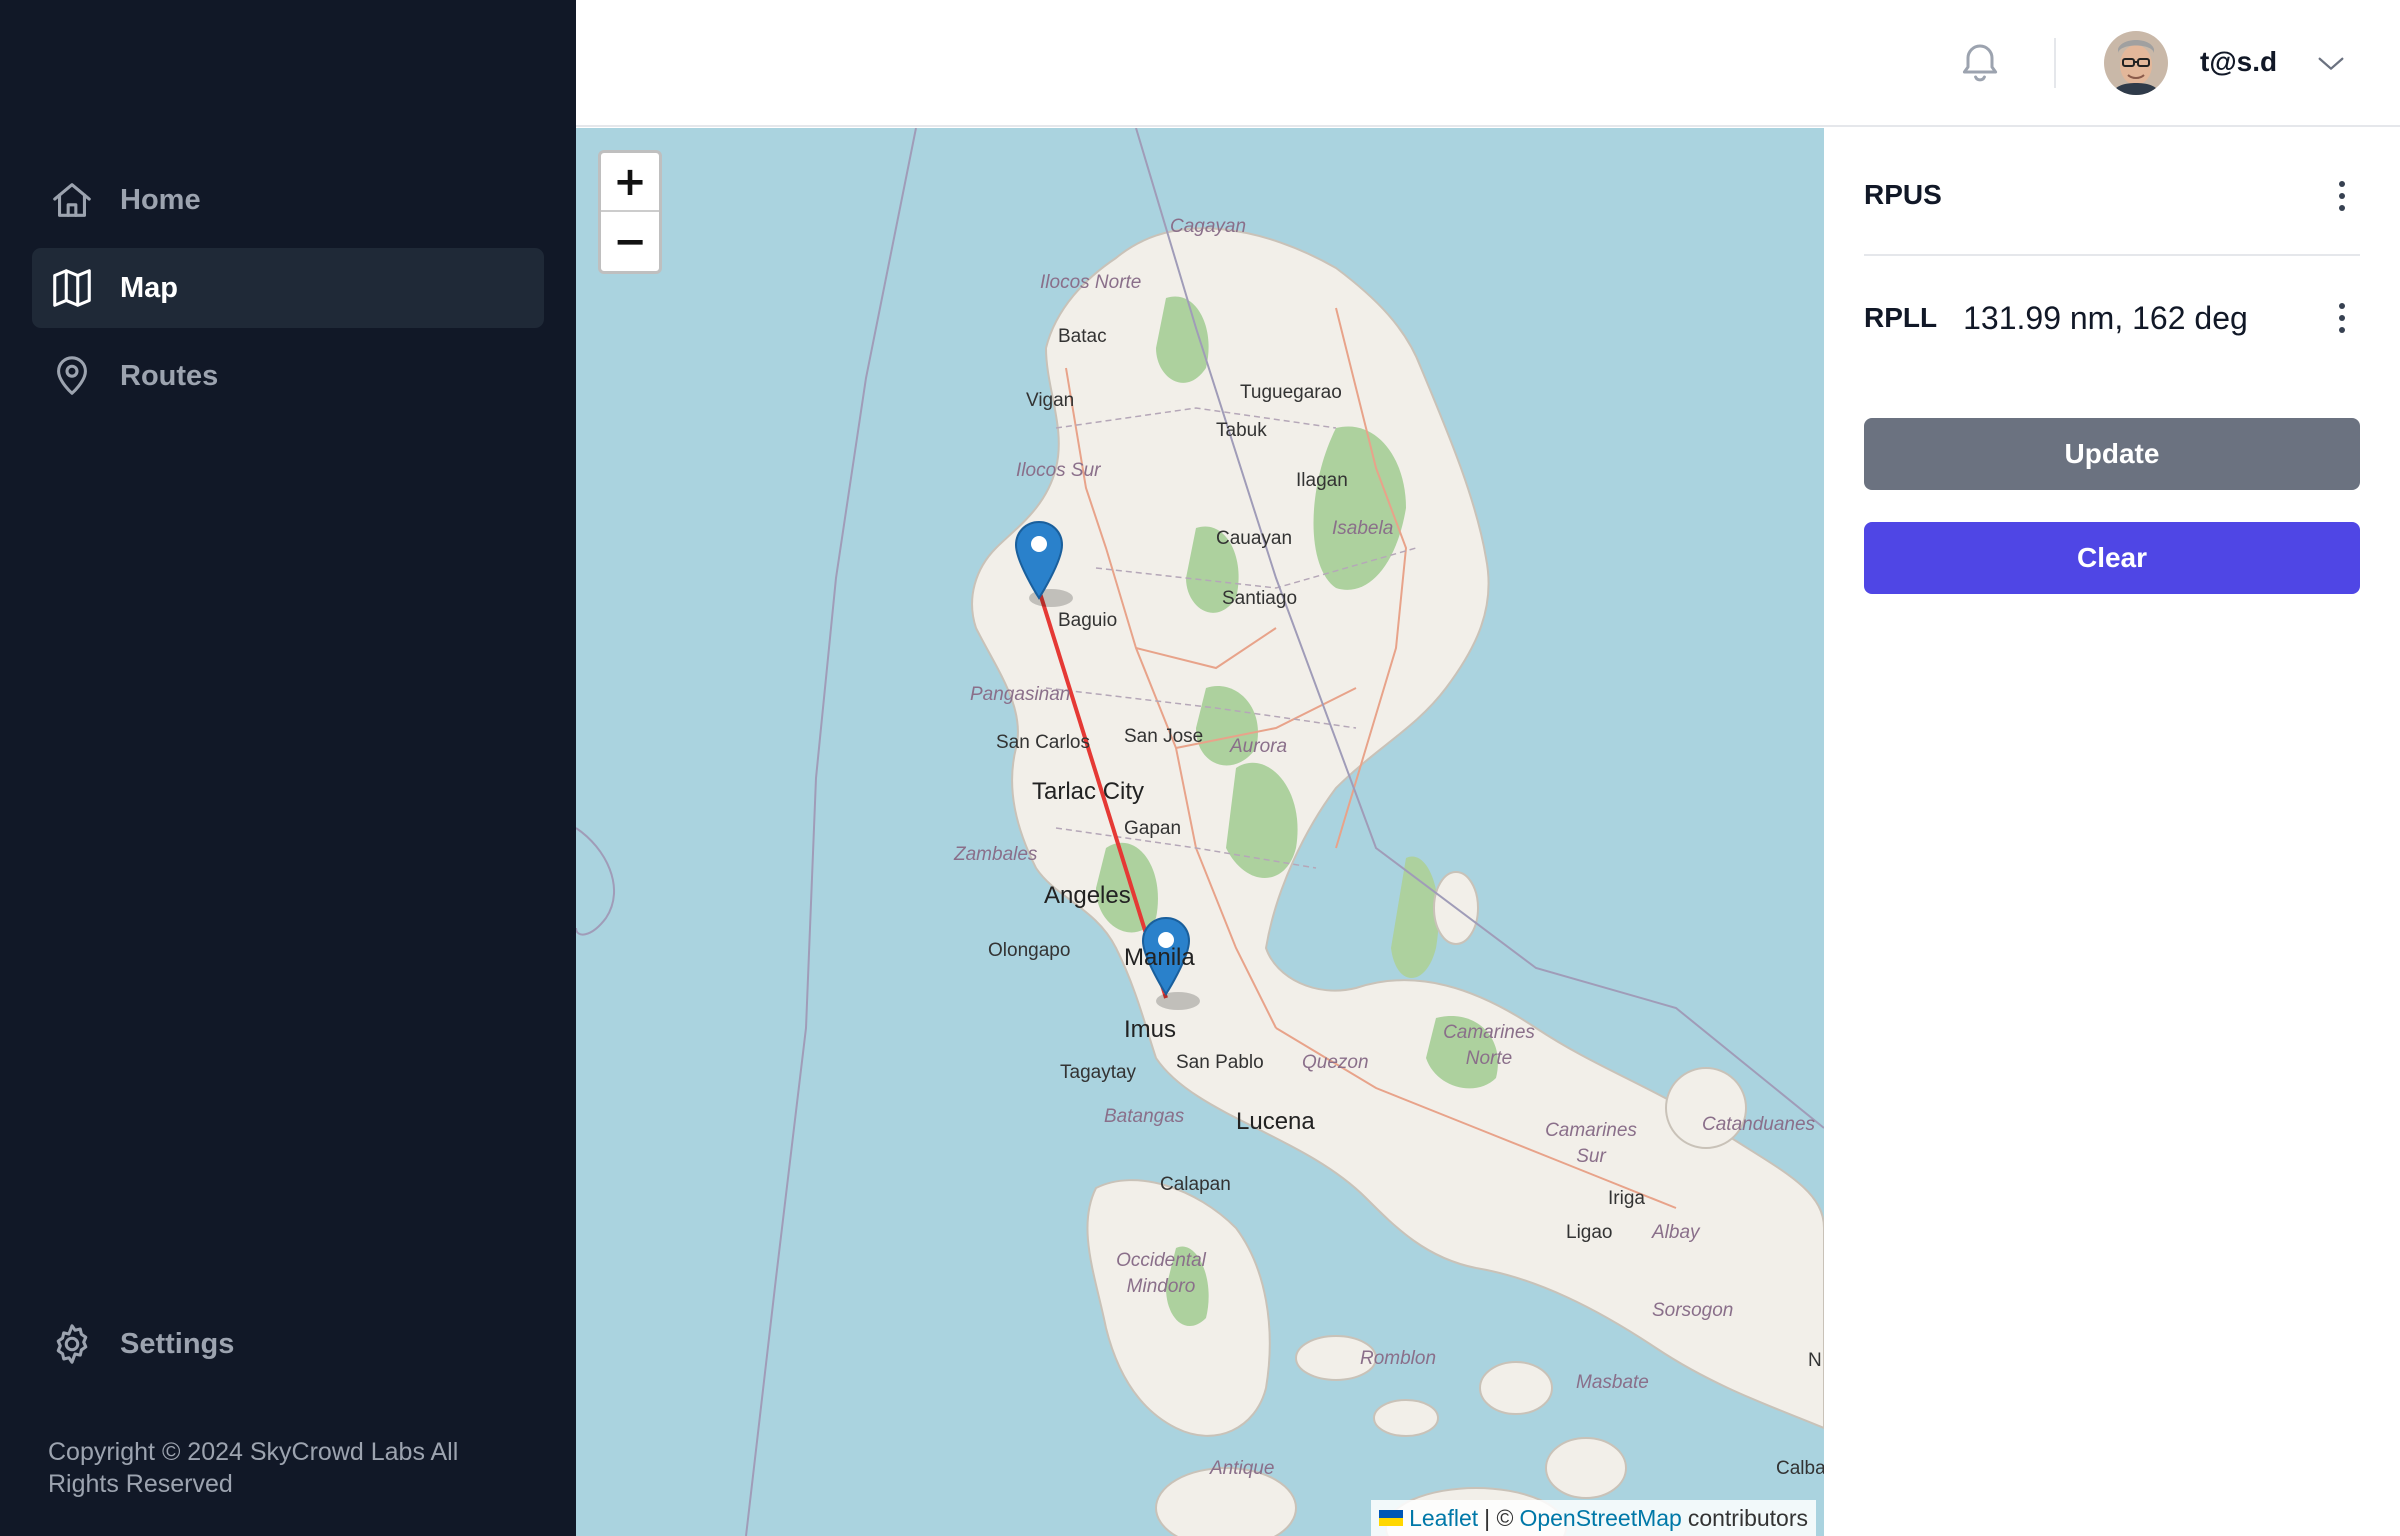 This screenshot has width=2400, height=1536. What do you see at coordinates (1039, 560) in the screenshot?
I see `marker-rpus` at bounding box center [1039, 560].